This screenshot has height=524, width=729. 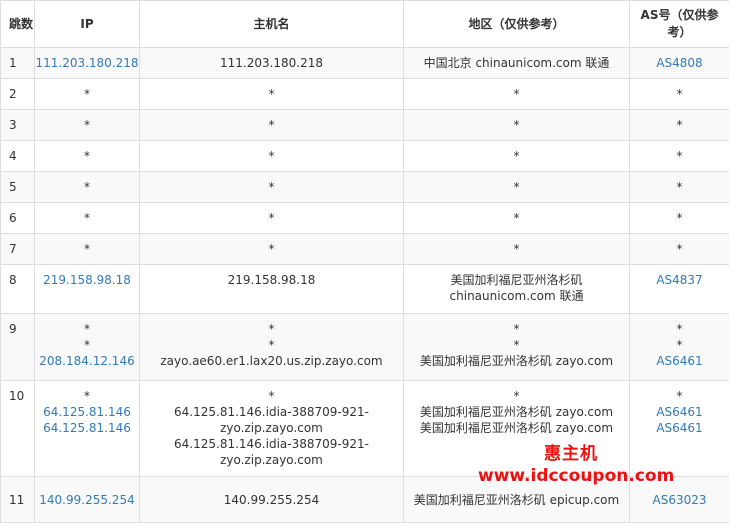 I want to click on cell-text: 111.203.180.218, so click(x=271, y=63).